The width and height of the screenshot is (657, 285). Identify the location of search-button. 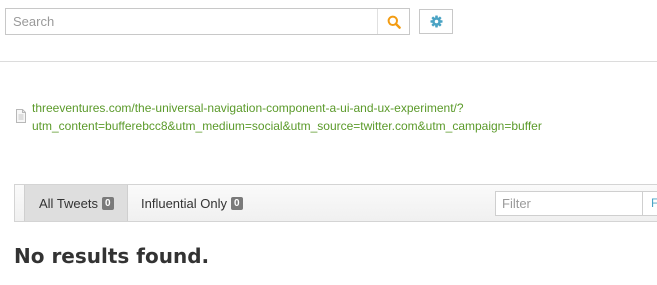
(393, 21).